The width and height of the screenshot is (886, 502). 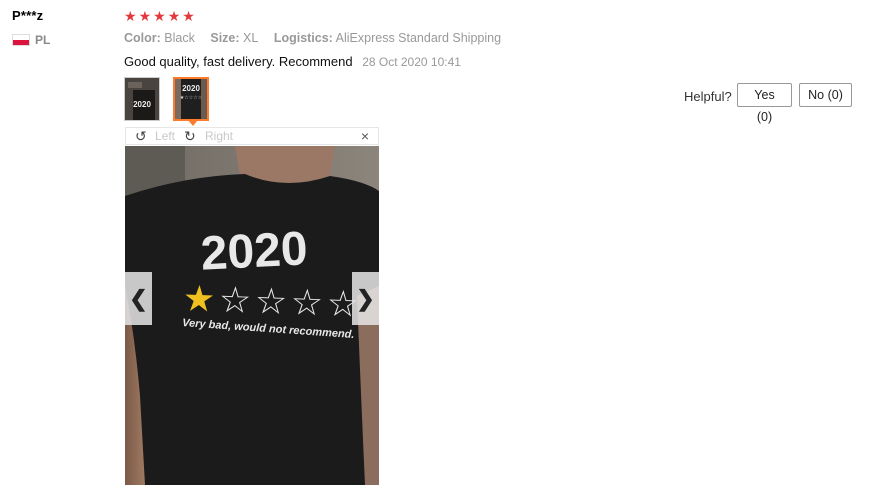 What do you see at coordinates (28, 15) in the screenshot?
I see `reviewer-name: P***z` at bounding box center [28, 15].